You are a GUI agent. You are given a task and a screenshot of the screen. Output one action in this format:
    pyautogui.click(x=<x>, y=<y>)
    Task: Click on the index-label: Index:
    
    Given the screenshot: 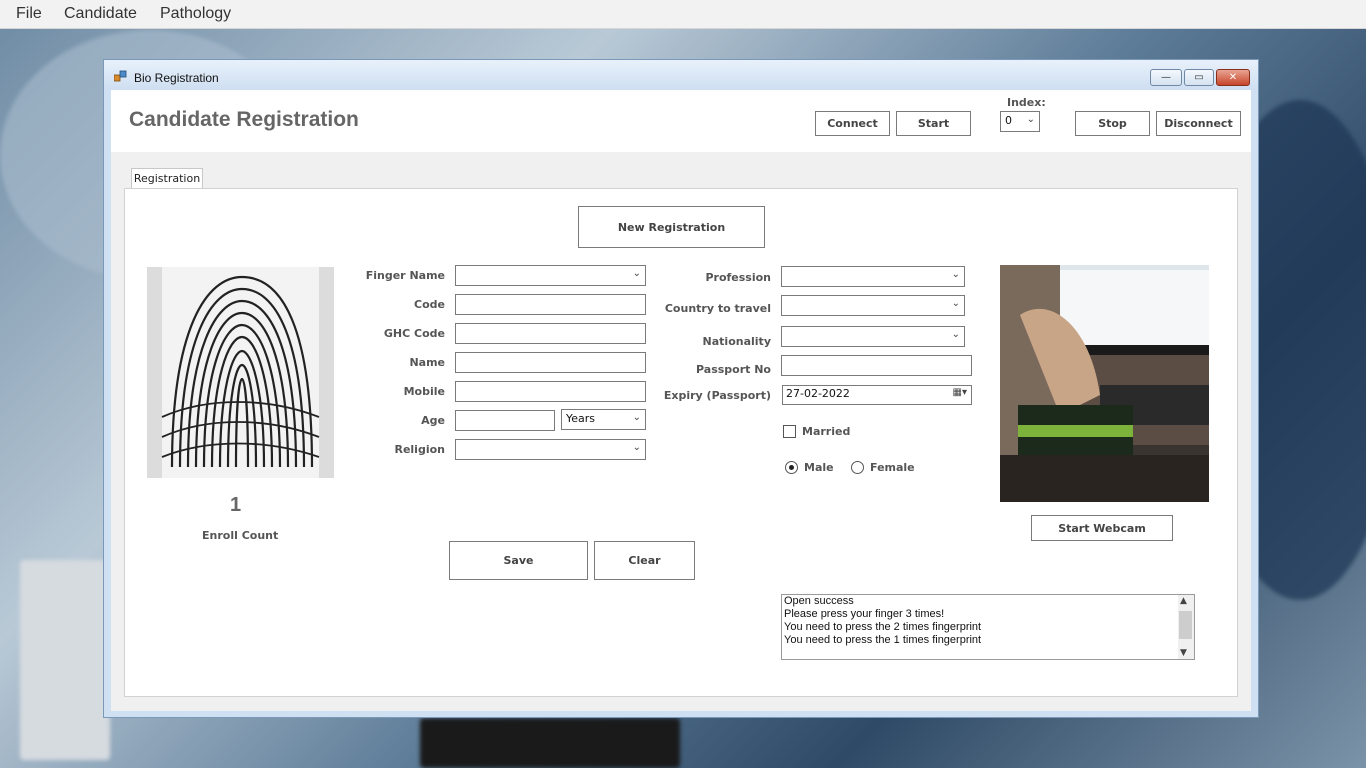 What is the action you would take?
    pyautogui.click(x=1026, y=102)
    